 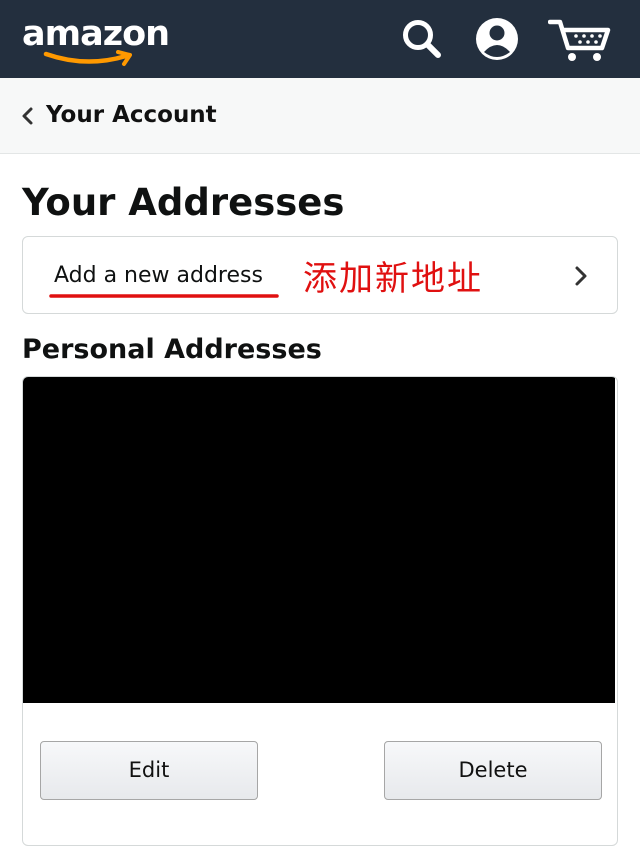 I want to click on add-new-address-row: Add a new address 添加新地址, so click(x=320, y=275).